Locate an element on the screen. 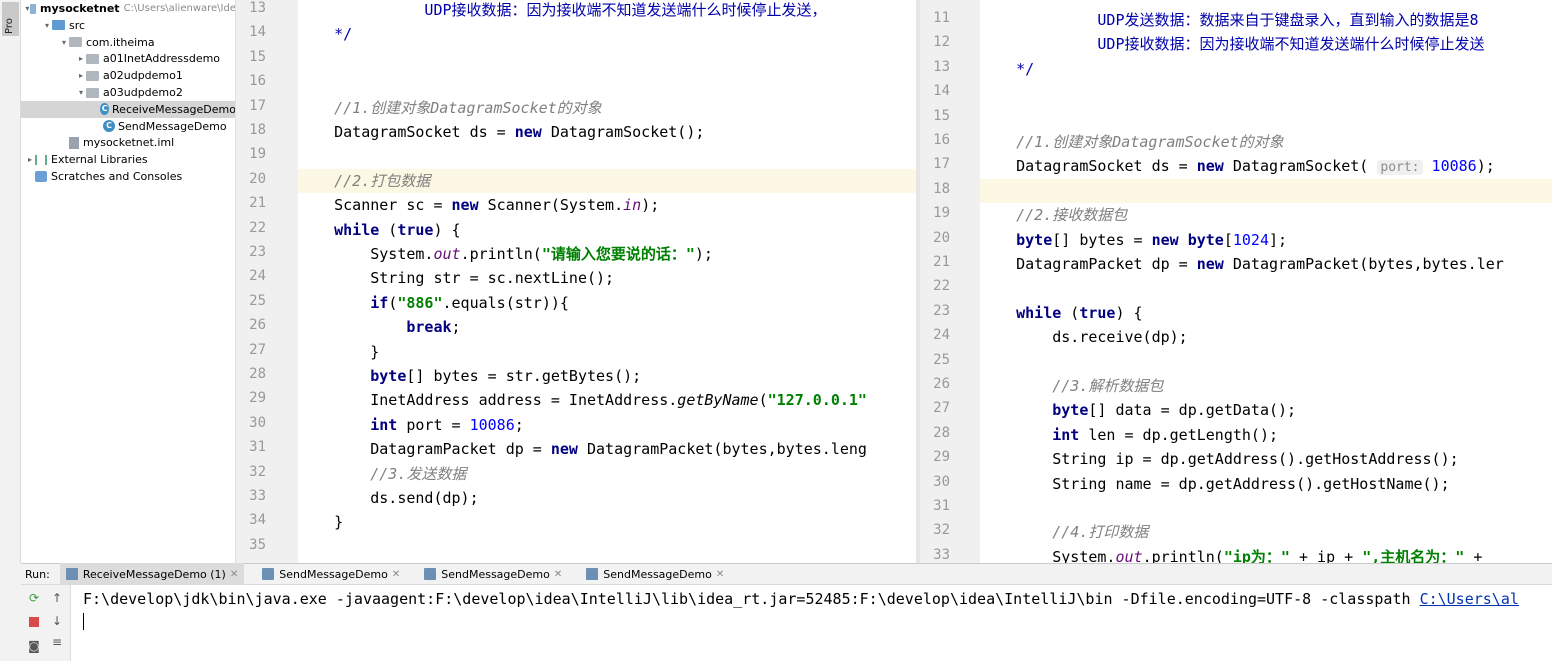 The height and width of the screenshot is (661, 1552). code-line: //3.解析数据包 is located at coordinates (1266, 386).